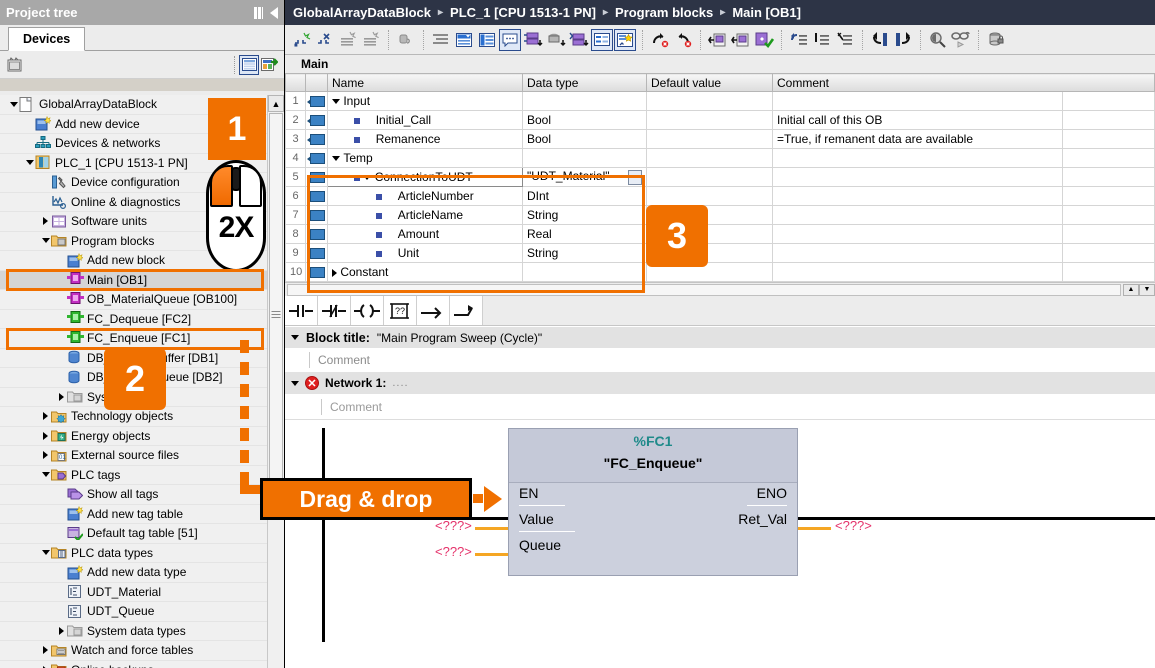 This screenshot has height=668, width=1155. What do you see at coordinates (433, 310) in the screenshot?
I see `open-branch-icon` at bounding box center [433, 310].